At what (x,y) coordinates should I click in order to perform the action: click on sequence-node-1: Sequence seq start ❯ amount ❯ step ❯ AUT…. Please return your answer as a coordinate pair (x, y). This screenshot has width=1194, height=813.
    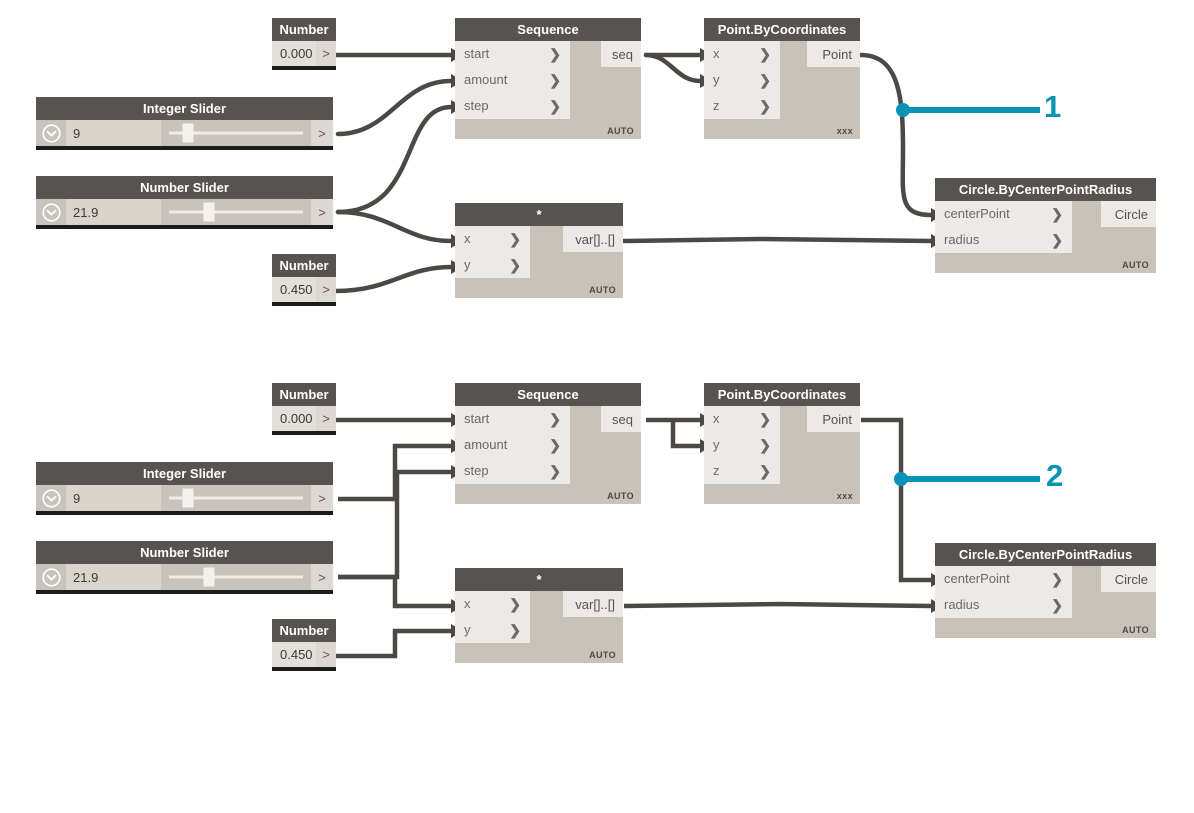
    Looking at the image, I should click on (548, 78).